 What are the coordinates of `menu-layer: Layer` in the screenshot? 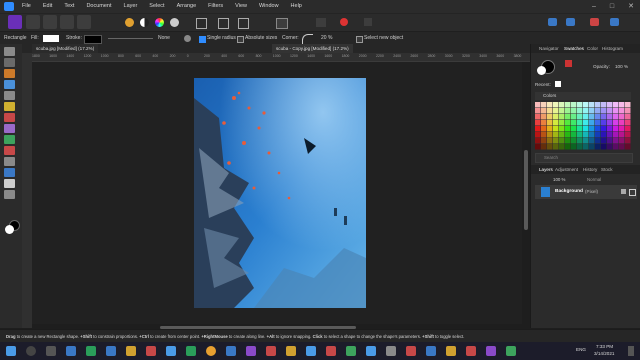 It's located at (131, 6).